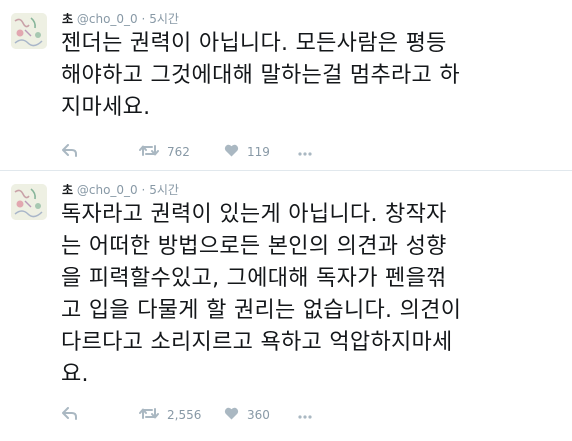 Image resolution: width=572 pixels, height=441 pixels. What do you see at coordinates (254, 246) in the screenshot?
I see `tweet-text-line: 는 어떠한 방법으로든 본인의 의견과 성향` at bounding box center [254, 246].